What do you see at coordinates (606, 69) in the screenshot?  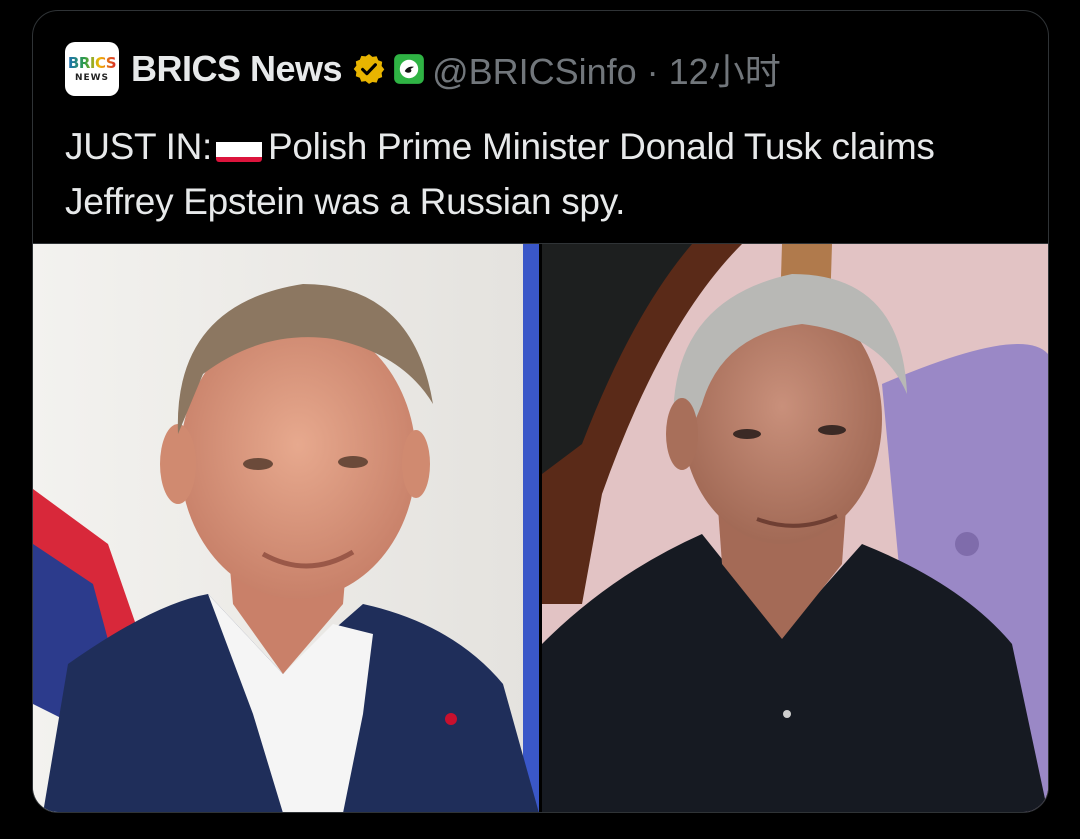 I see `handle-and-timestamp: @BRICSinfo · 12小时` at bounding box center [606, 69].